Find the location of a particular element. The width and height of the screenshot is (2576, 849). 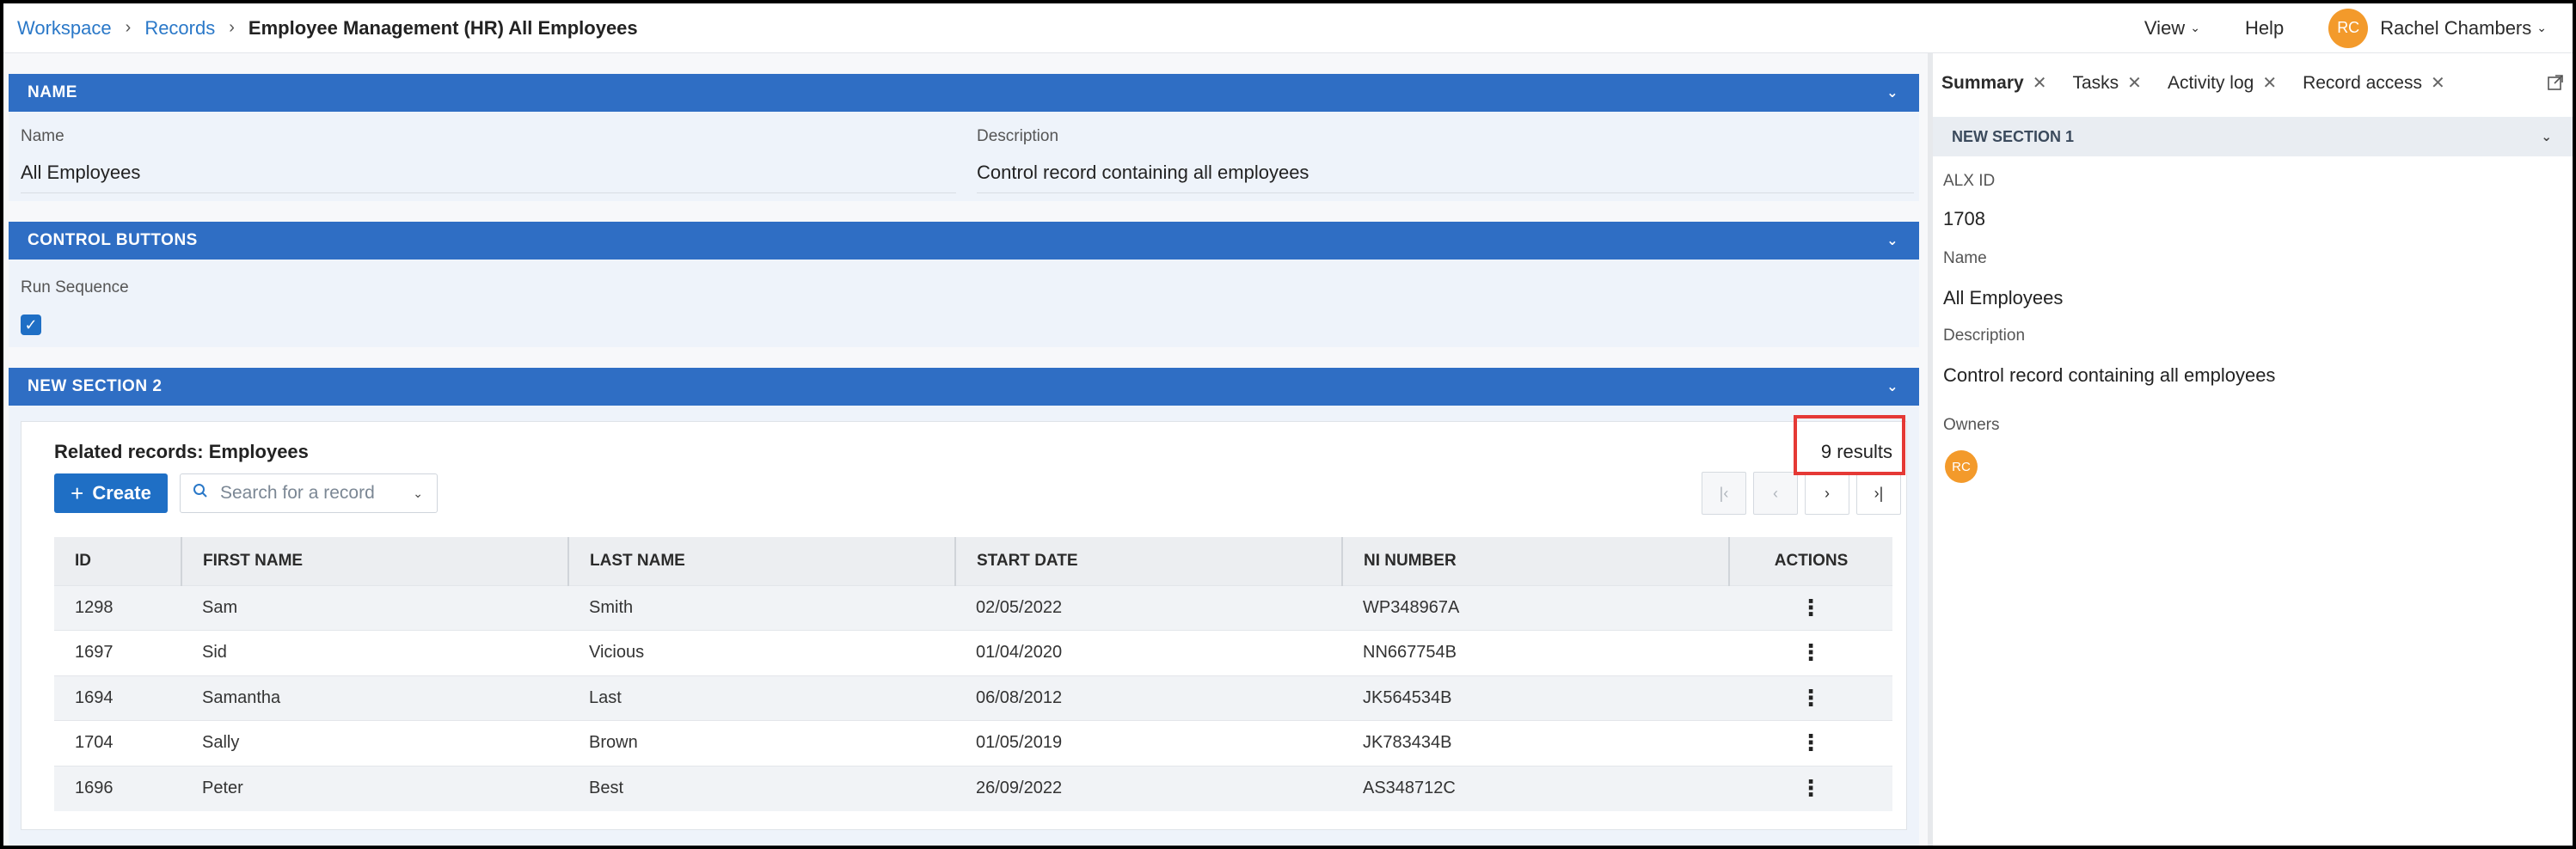

help-link: Help is located at coordinates (2265, 29).